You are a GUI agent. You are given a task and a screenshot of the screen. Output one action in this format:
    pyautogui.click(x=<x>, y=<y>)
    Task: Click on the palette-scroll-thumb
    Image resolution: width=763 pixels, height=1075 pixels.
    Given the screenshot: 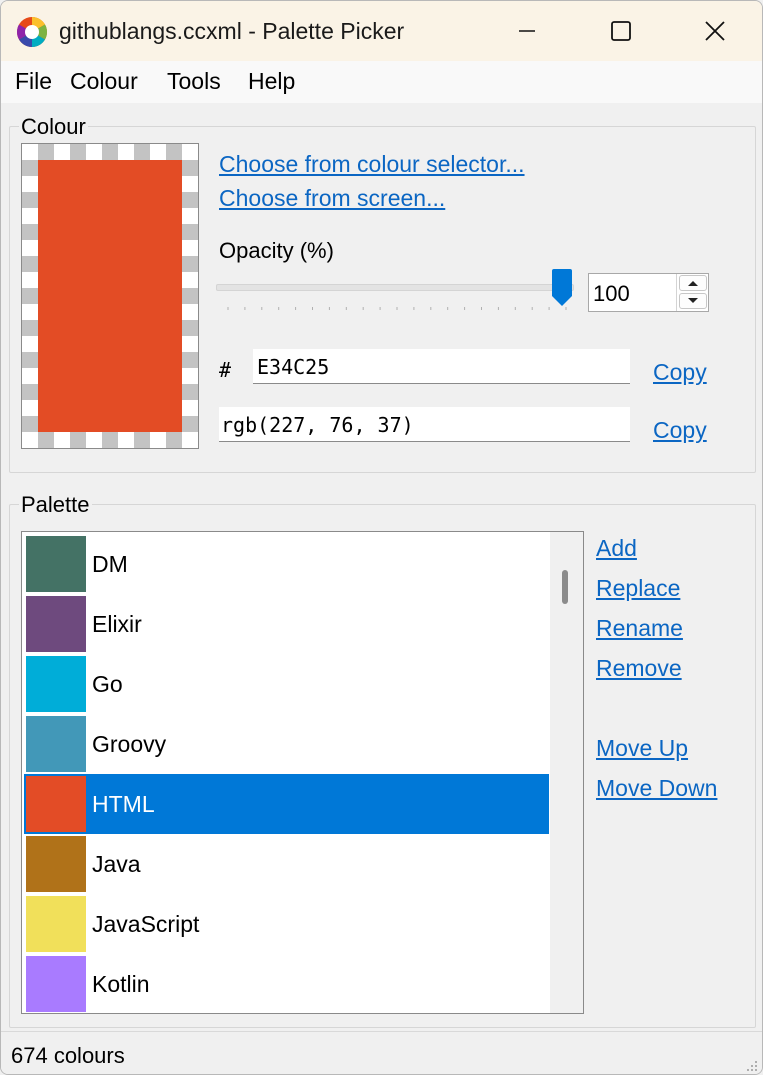 What is the action you would take?
    pyautogui.click(x=565, y=587)
    